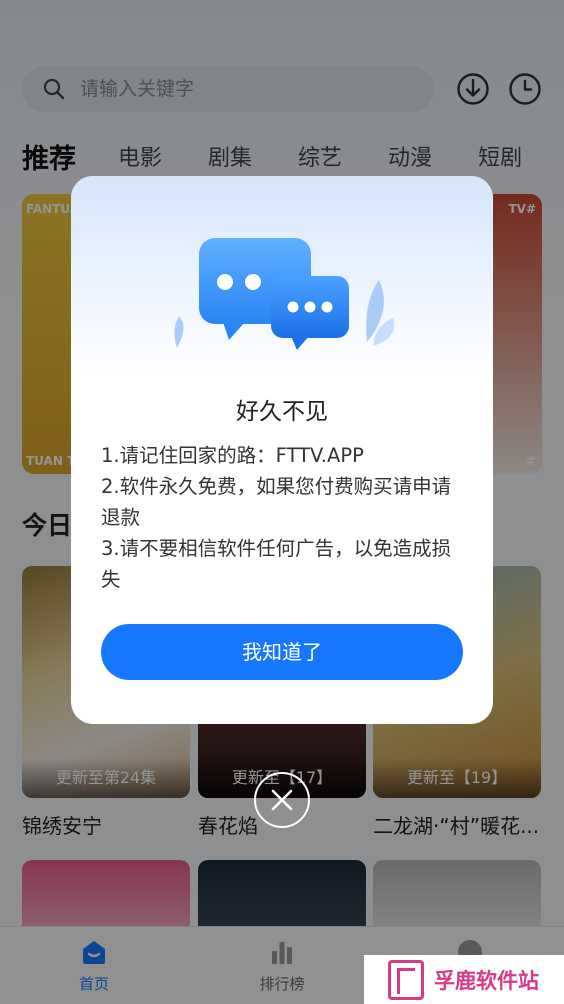  What do you see at coordinates (282, 412) in the screenshot?
I see `dialog-title: 好久不见` at bounding box center [282, 412].